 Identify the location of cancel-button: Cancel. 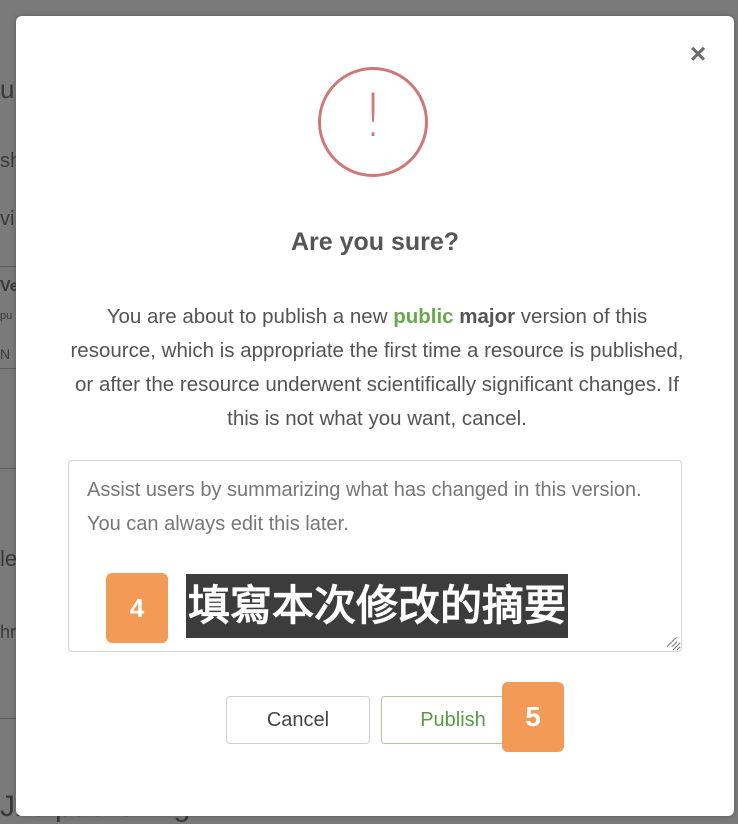
(298, 720).